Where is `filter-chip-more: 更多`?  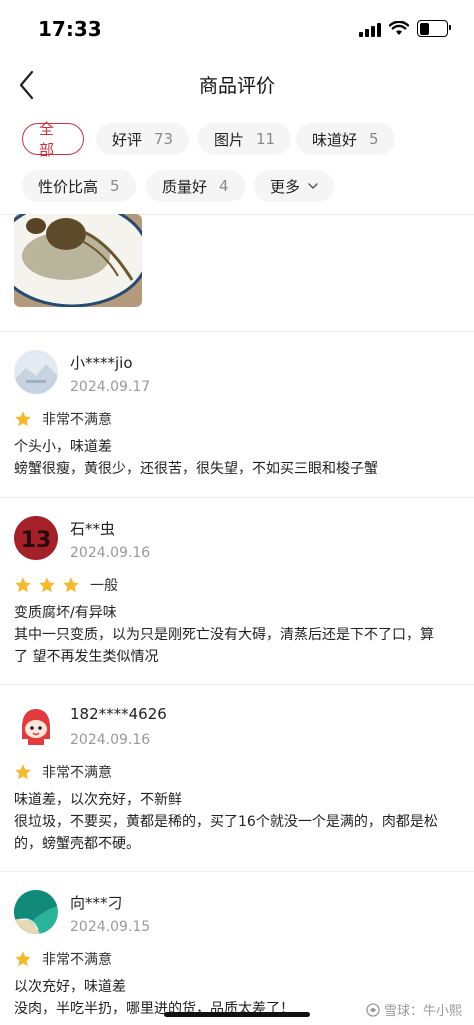
filter-chip-more: 更多 is located at coordinates (294, 186).